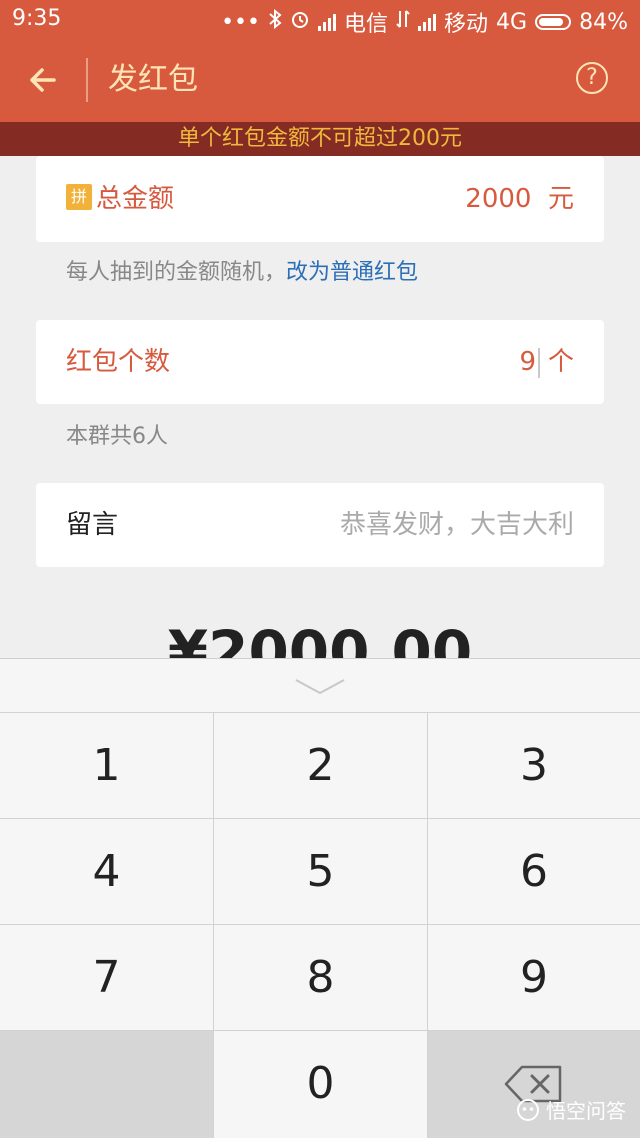  Describe the element at coordinates (153, 79) in the screenshot. I see `page-title: 发红包` at that location.